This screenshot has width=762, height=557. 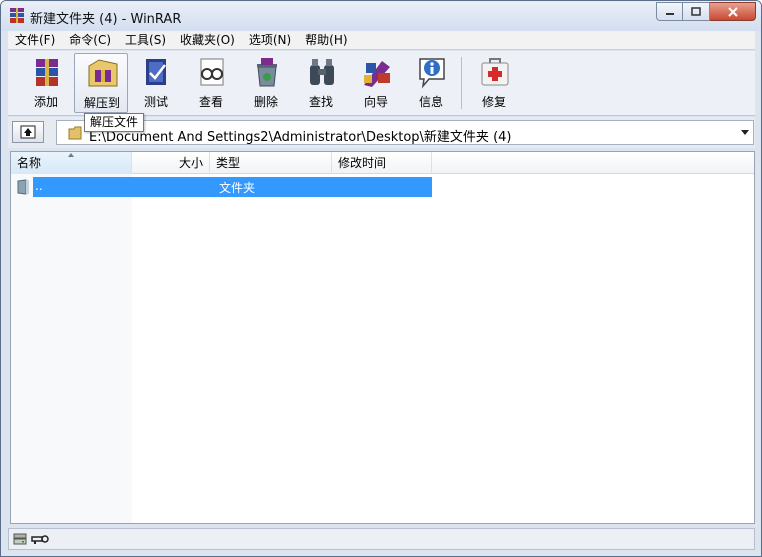 I want to click on file-type: 文件夹, so click(x=237, y=188).